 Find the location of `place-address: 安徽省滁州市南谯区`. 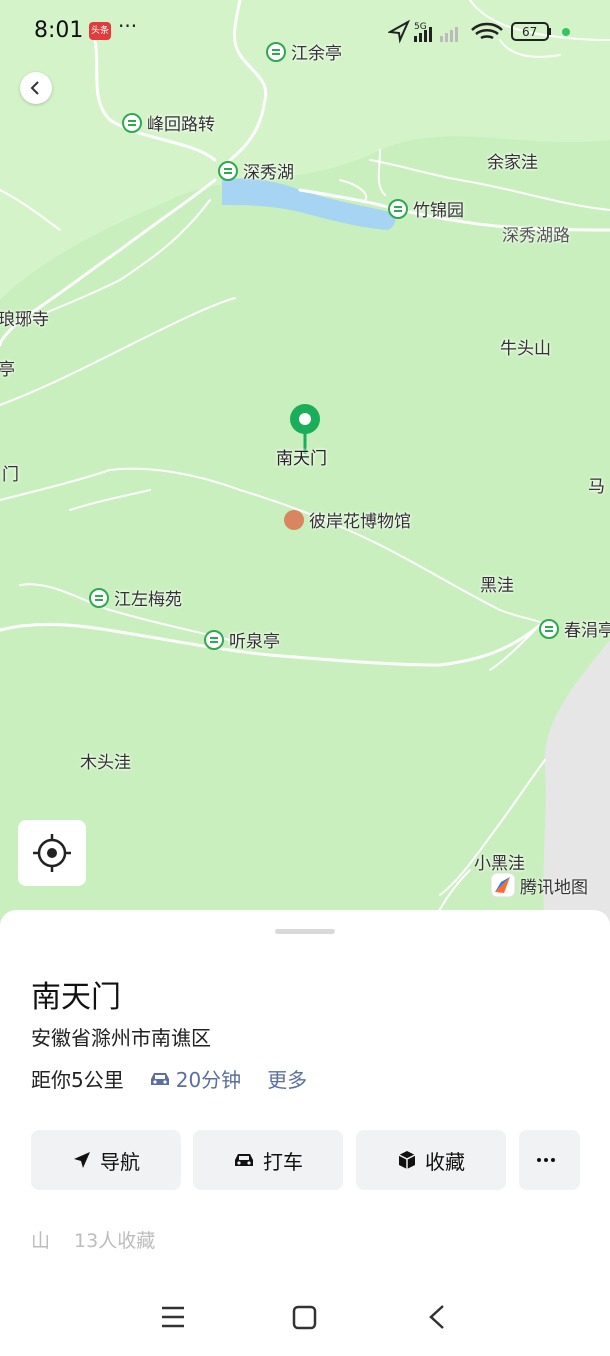

place-address: 安徽省滁州市南谯区 is located at coordinates (121, 1038).